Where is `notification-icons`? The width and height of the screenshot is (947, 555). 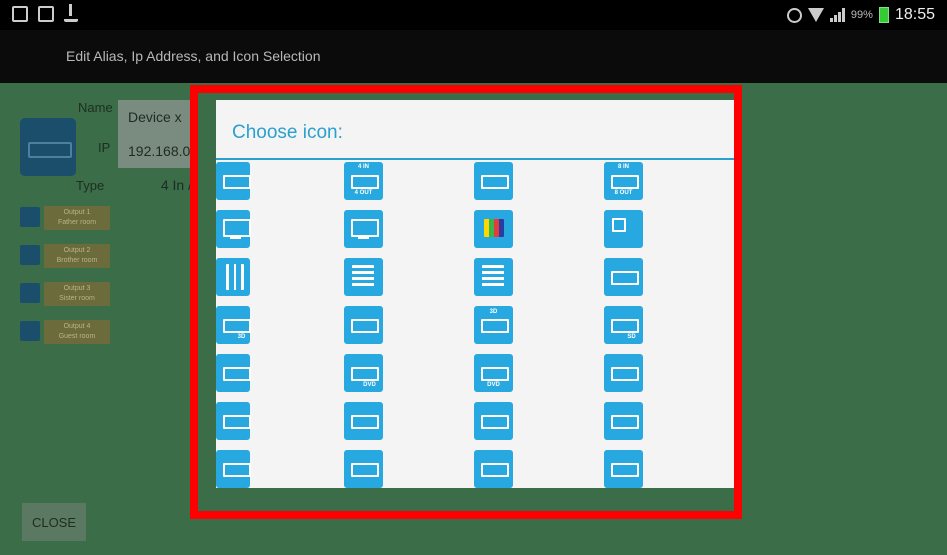 notification-icons is located at coordinates (45, 13).